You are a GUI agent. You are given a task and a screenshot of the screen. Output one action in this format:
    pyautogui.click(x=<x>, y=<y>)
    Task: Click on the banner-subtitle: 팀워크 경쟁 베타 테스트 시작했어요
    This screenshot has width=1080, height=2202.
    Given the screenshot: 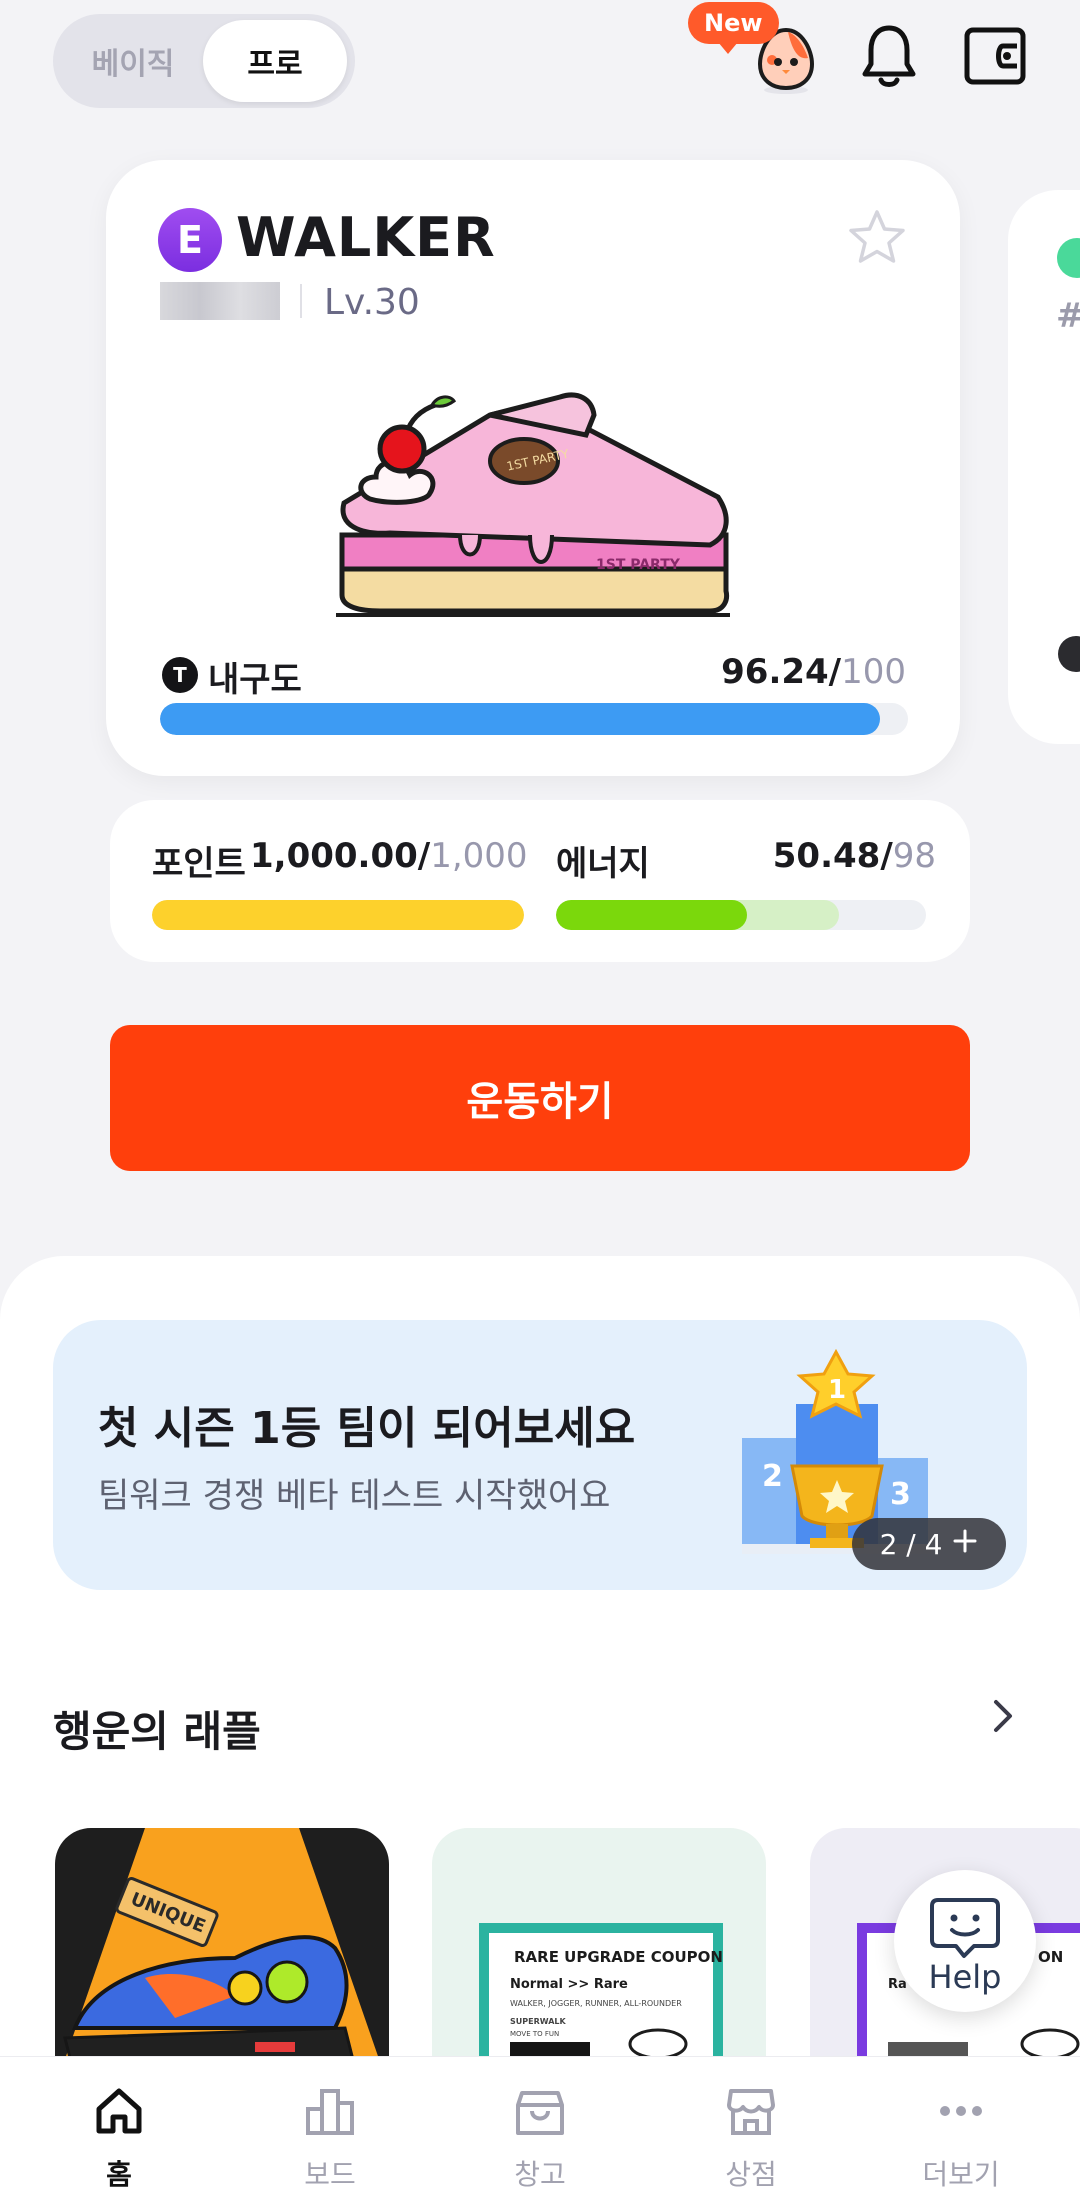 What is the action you would take?
    pyautogui.click(x=354, y=1496)
    